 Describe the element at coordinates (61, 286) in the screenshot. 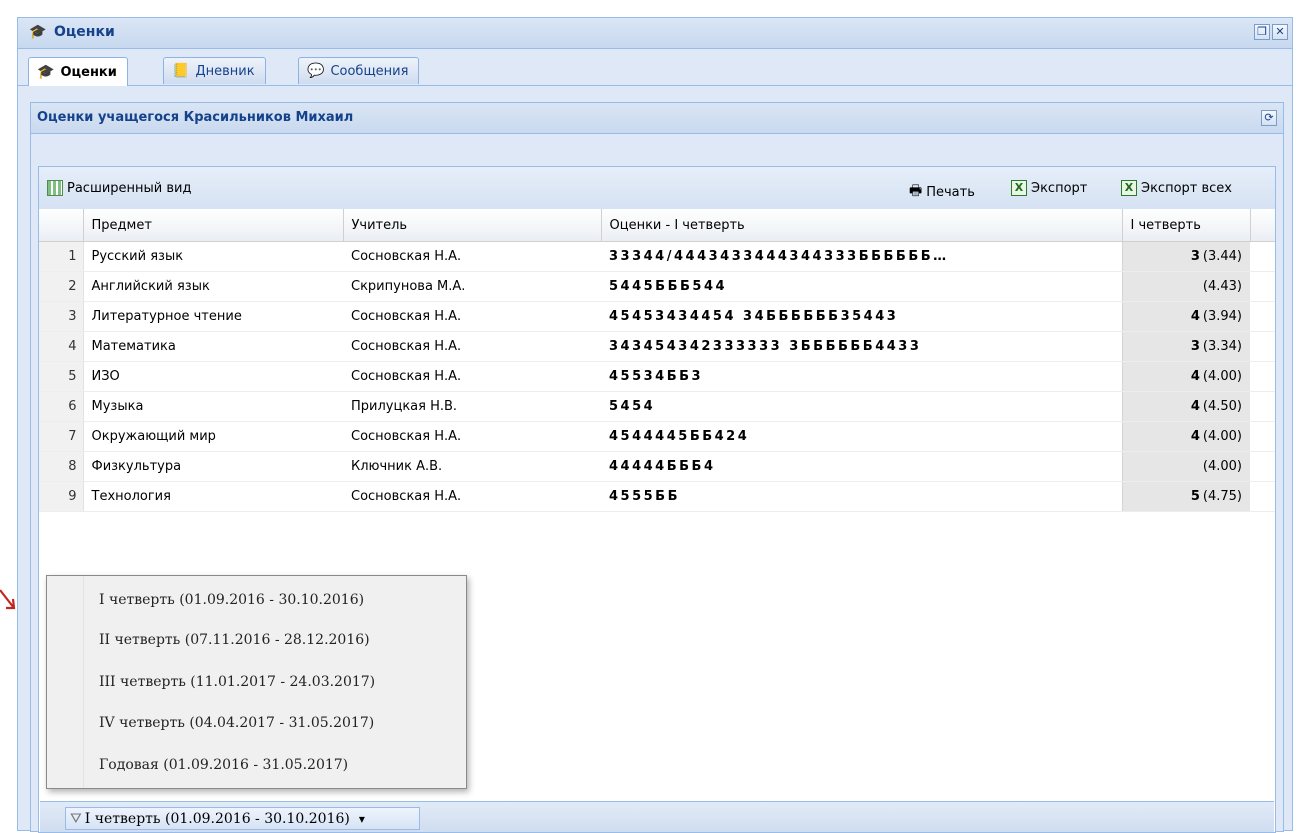

I see `row-number: 2` at that location.